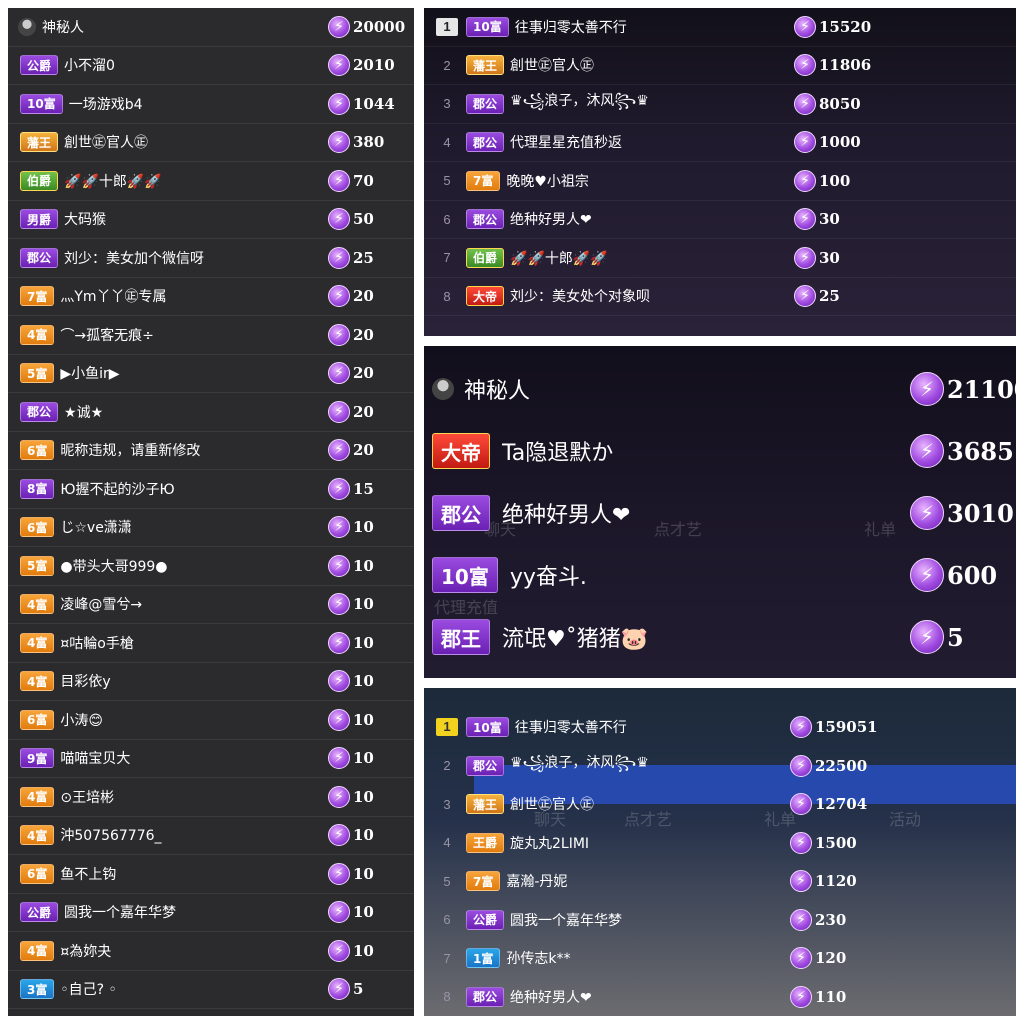 This screenshot has width=1024, height=1024. I want to click on leaderboard-row: 1 10富 往事归零太善不行 ⚡ 15520, so click(720, 27).